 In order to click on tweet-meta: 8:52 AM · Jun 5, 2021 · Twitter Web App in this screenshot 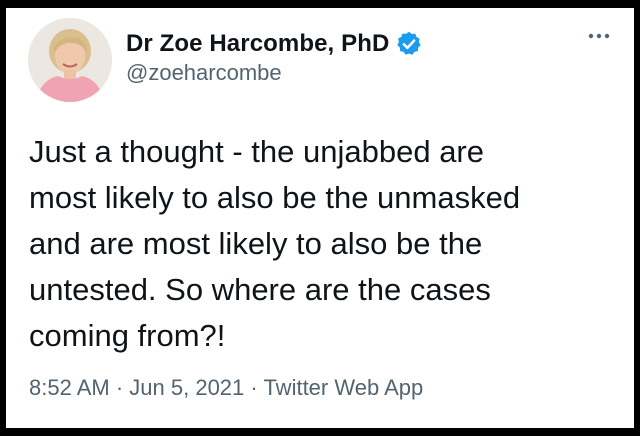, I will do `click(226, 388)`.